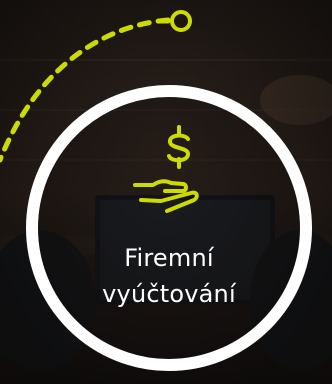 This screenshot has height=384, width=332. What do you see at coordinates (169, 294) in the screenshot?
I see `card-title-line2: vyúčtování` at bounding box center [169, 294].